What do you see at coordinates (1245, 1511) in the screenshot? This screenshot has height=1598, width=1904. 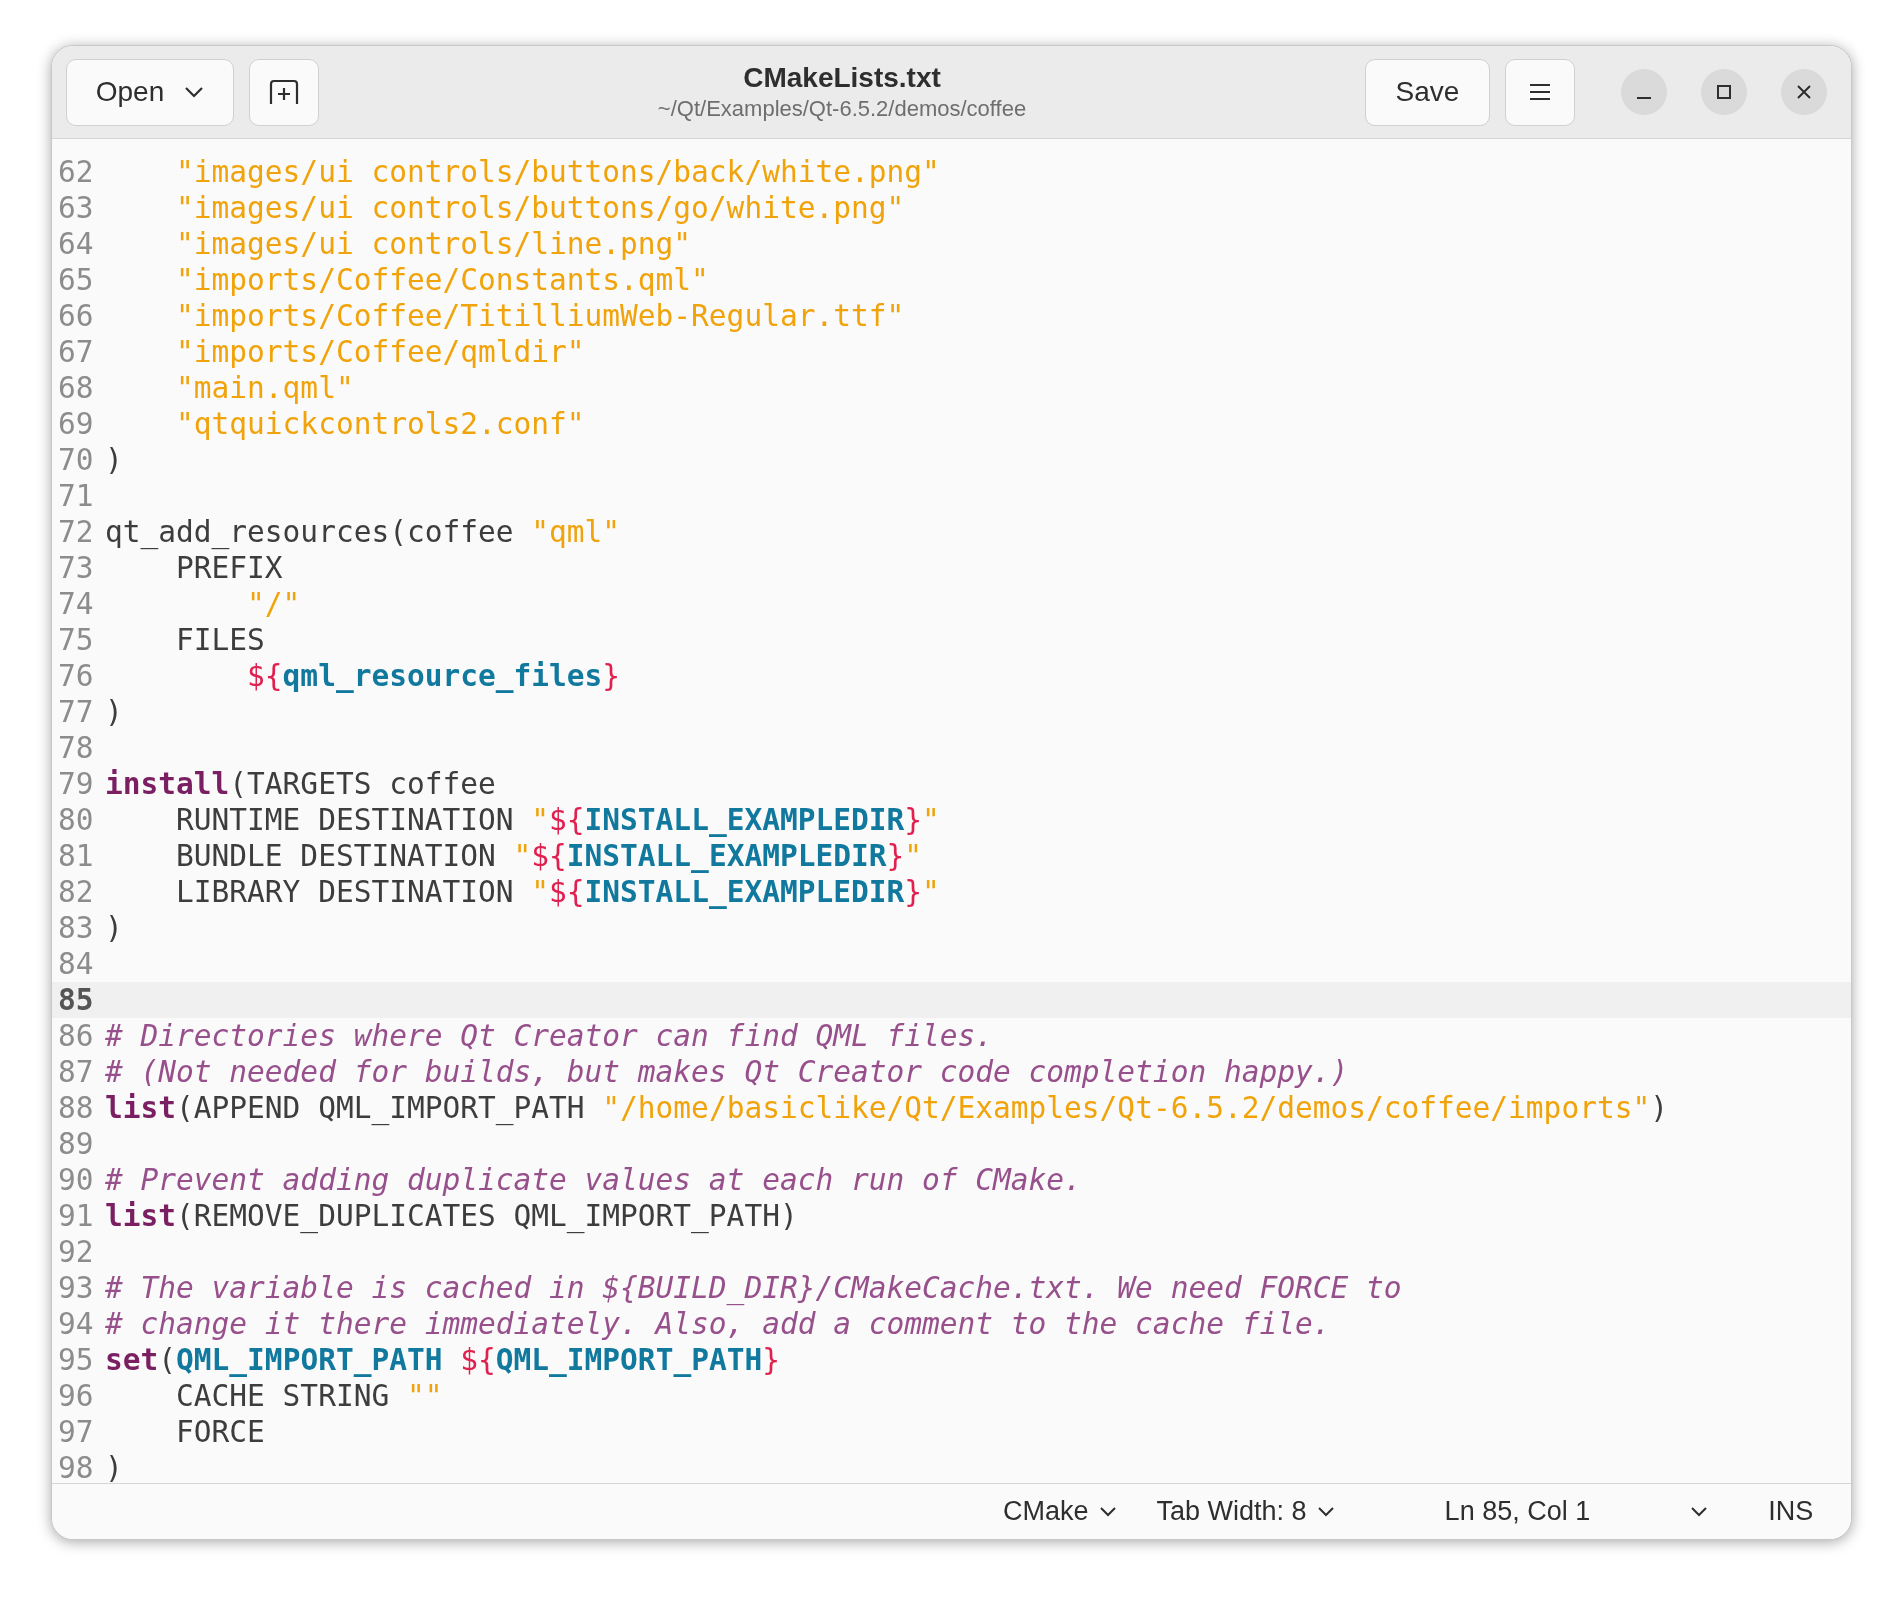 I see `tab-width-dropdown: Tab Width: 8` at bounding box center [1245, 1511].